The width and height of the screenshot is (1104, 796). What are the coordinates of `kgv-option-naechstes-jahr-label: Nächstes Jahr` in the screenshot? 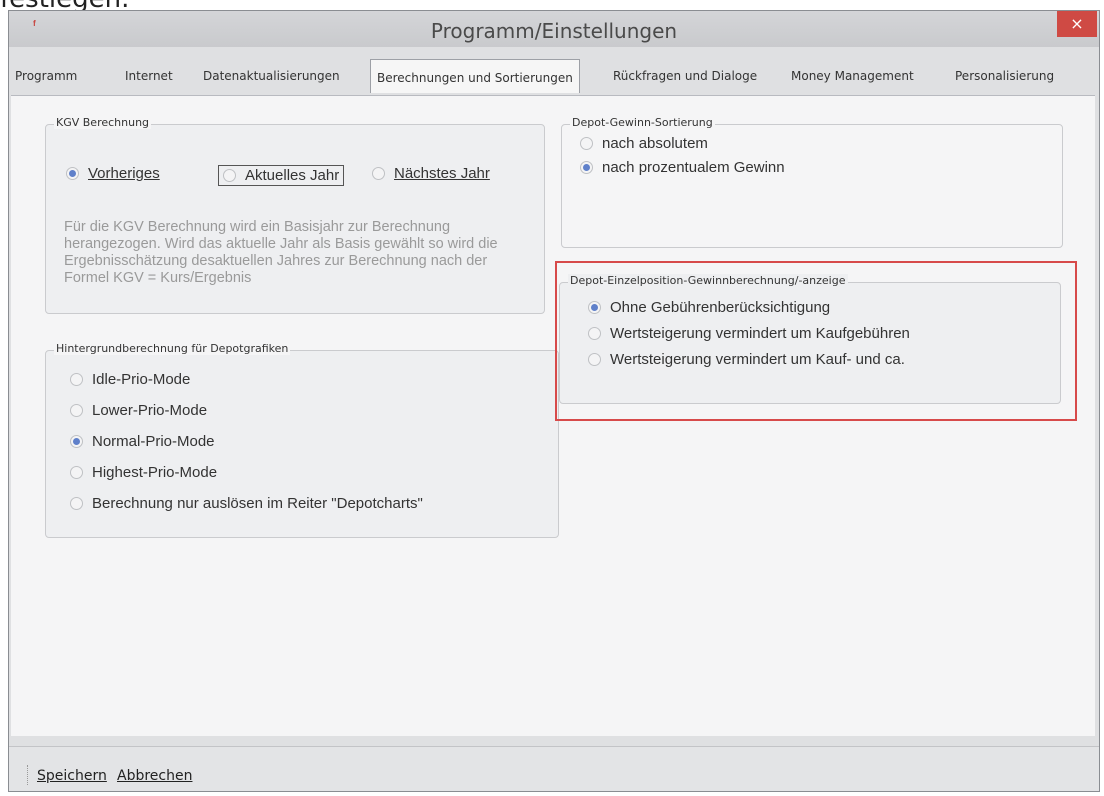 It's located at (442, 173).